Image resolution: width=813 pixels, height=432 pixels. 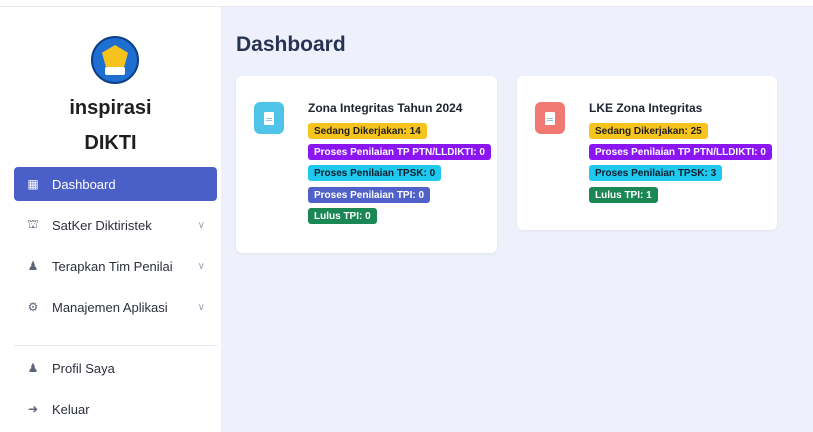 What do you see at coordinates (385, 108) in the screenshot?
I see `card-title: Zona Integritas Tahun 2024` at bounding box center [385, 108].